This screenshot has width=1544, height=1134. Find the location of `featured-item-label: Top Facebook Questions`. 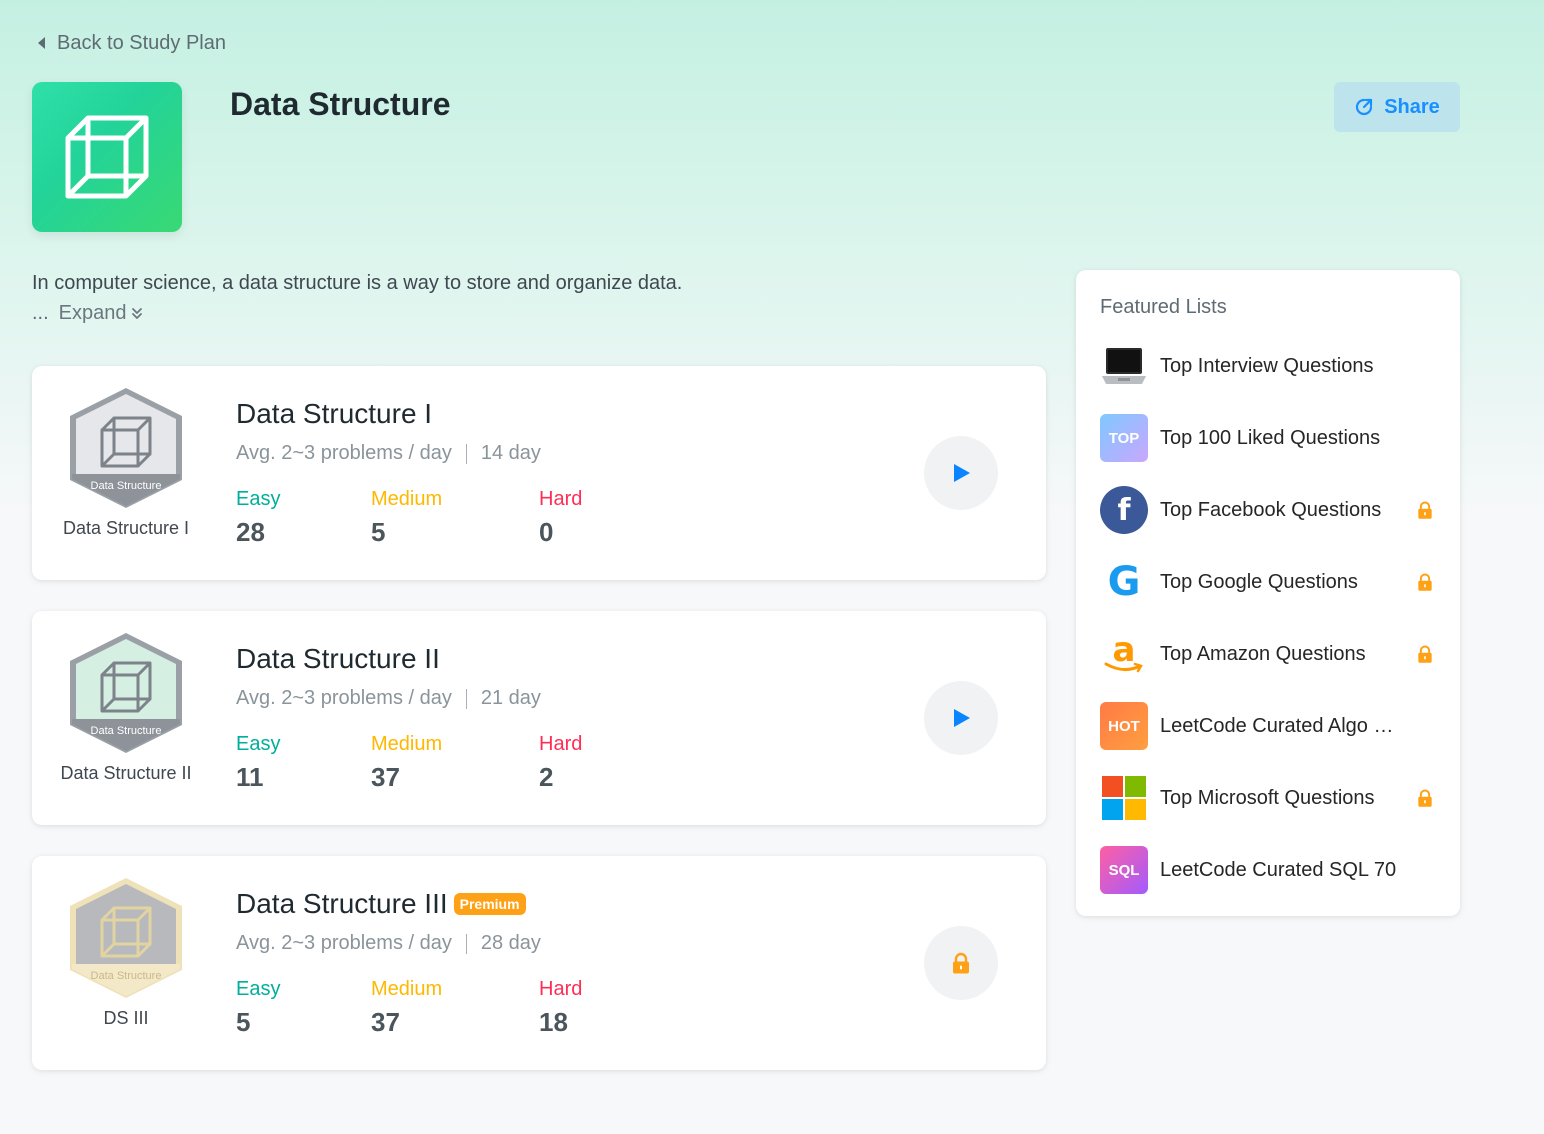

featured-item-label: Top Facebook Questions is located at coordinates (1271, 509).